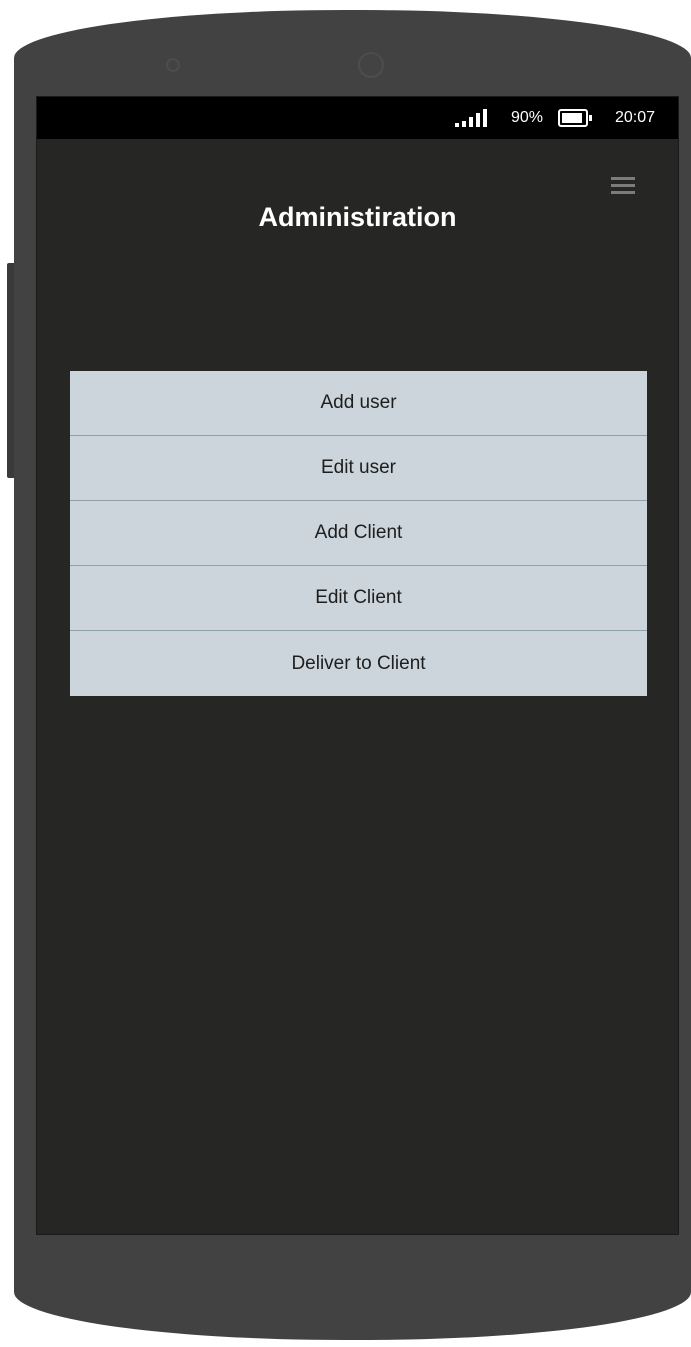  I want to click on battery-percent: 90%, so click(527, 117).